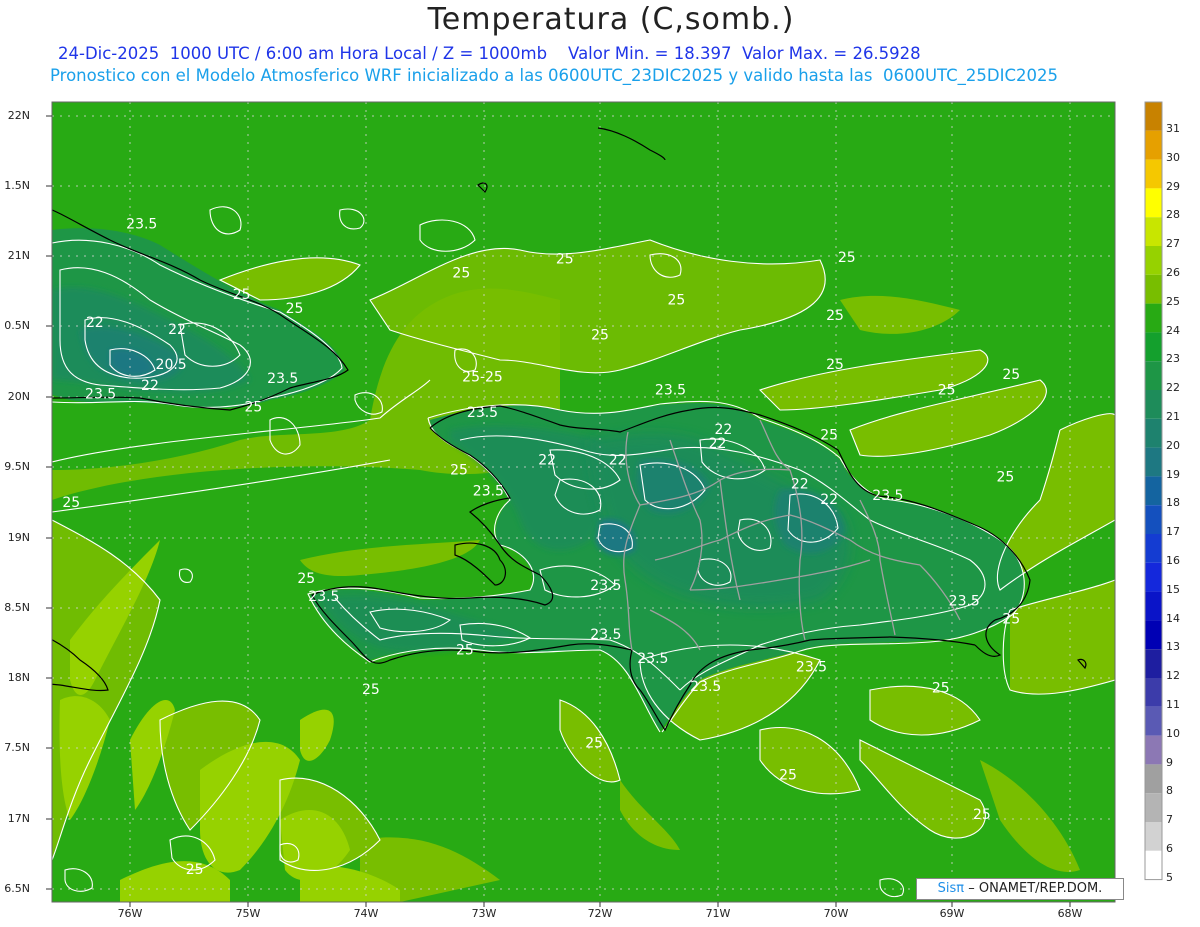 This screenshot has height=927, width=1200. Describe the element at coordinates (1173, 388) in the screenshot. I see `colorbar-level-label: 22` at that location.